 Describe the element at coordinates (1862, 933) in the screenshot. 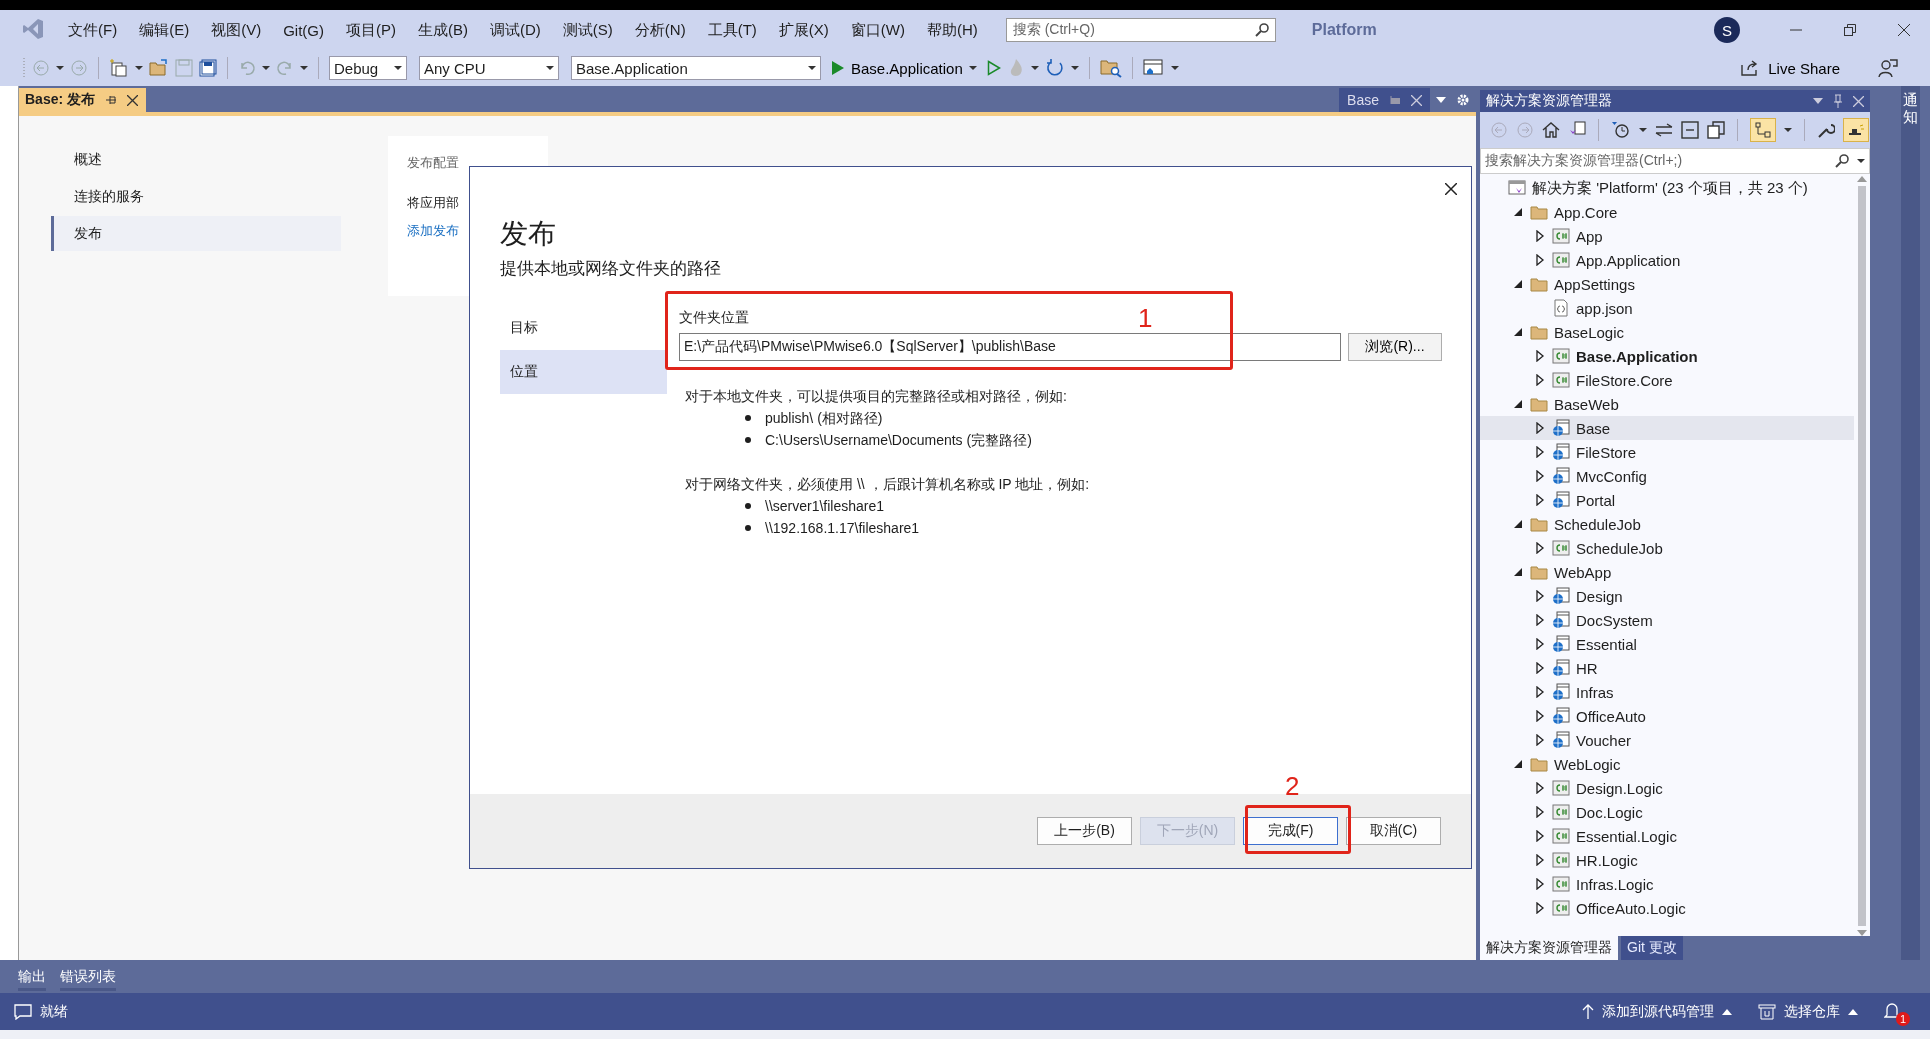

I see `scroll-down-icon` at that location.